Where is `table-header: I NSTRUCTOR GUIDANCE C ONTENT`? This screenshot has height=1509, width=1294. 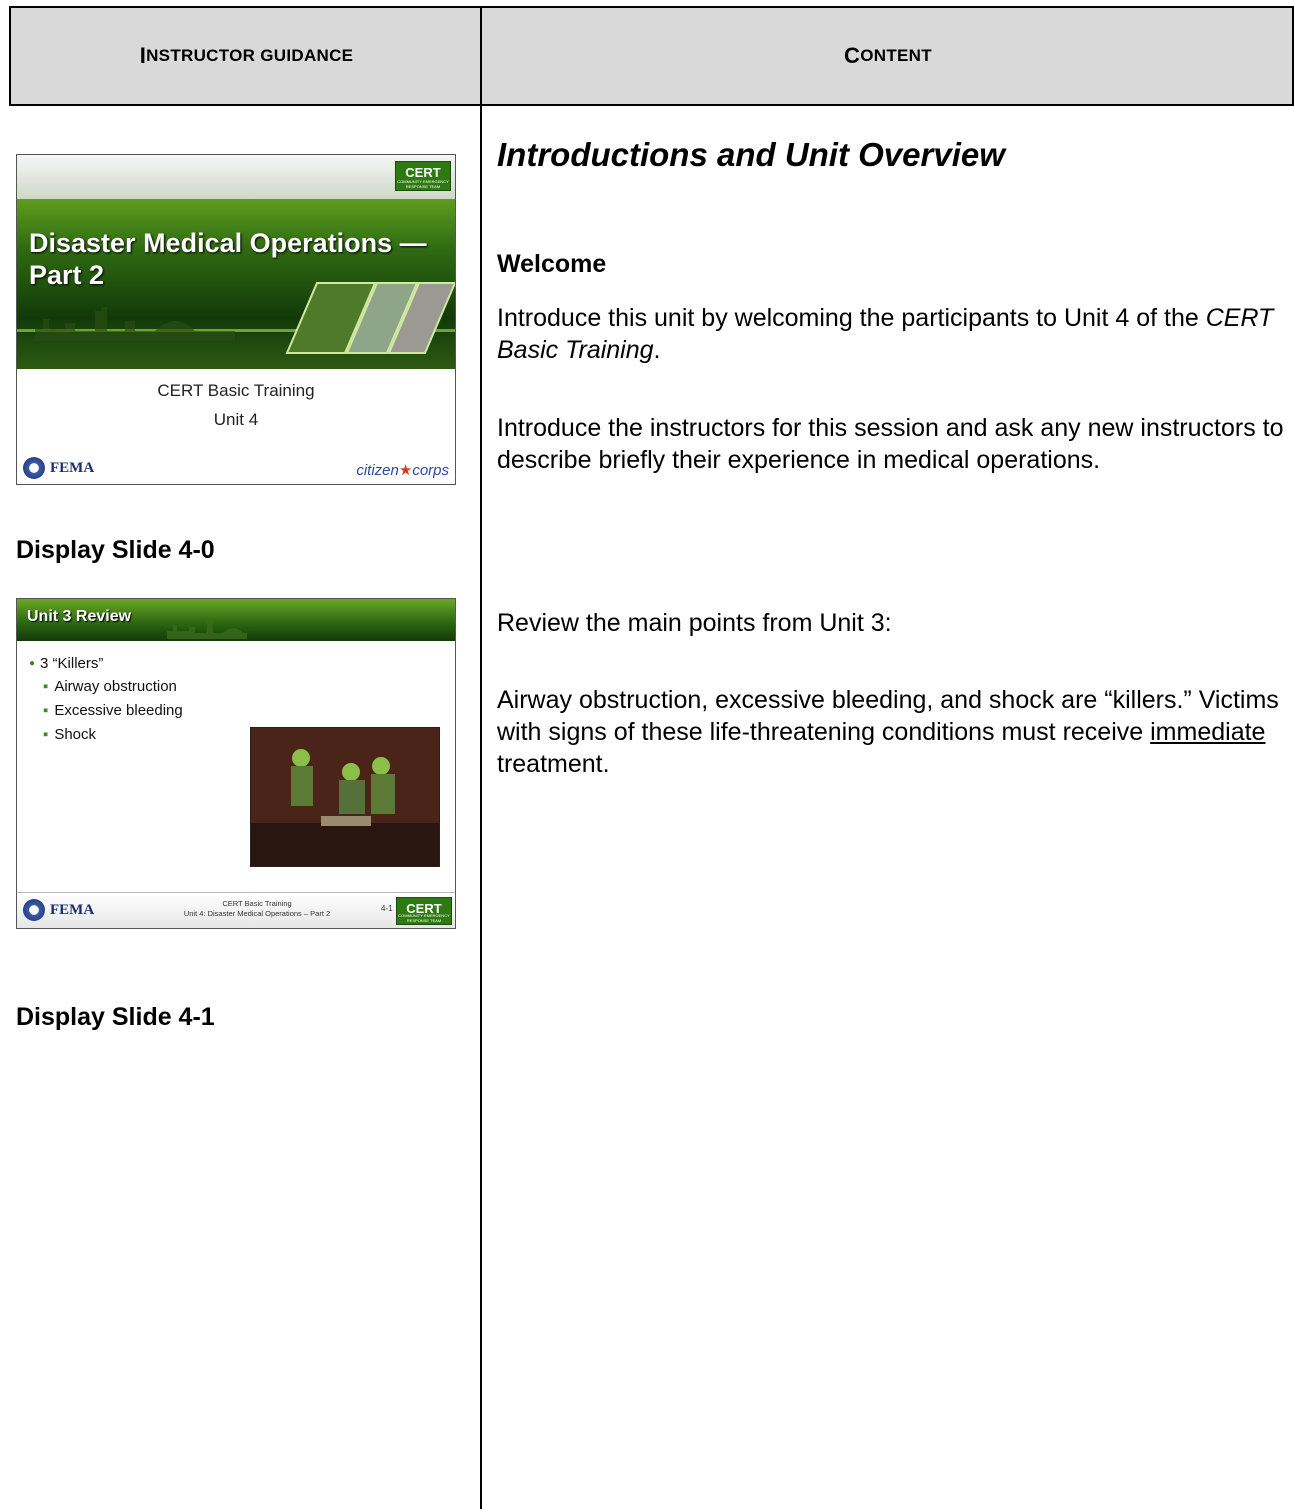 table-header: I NSTRUCTOR GUIDANCE C ONTENT is located at coordinates (651, 56).